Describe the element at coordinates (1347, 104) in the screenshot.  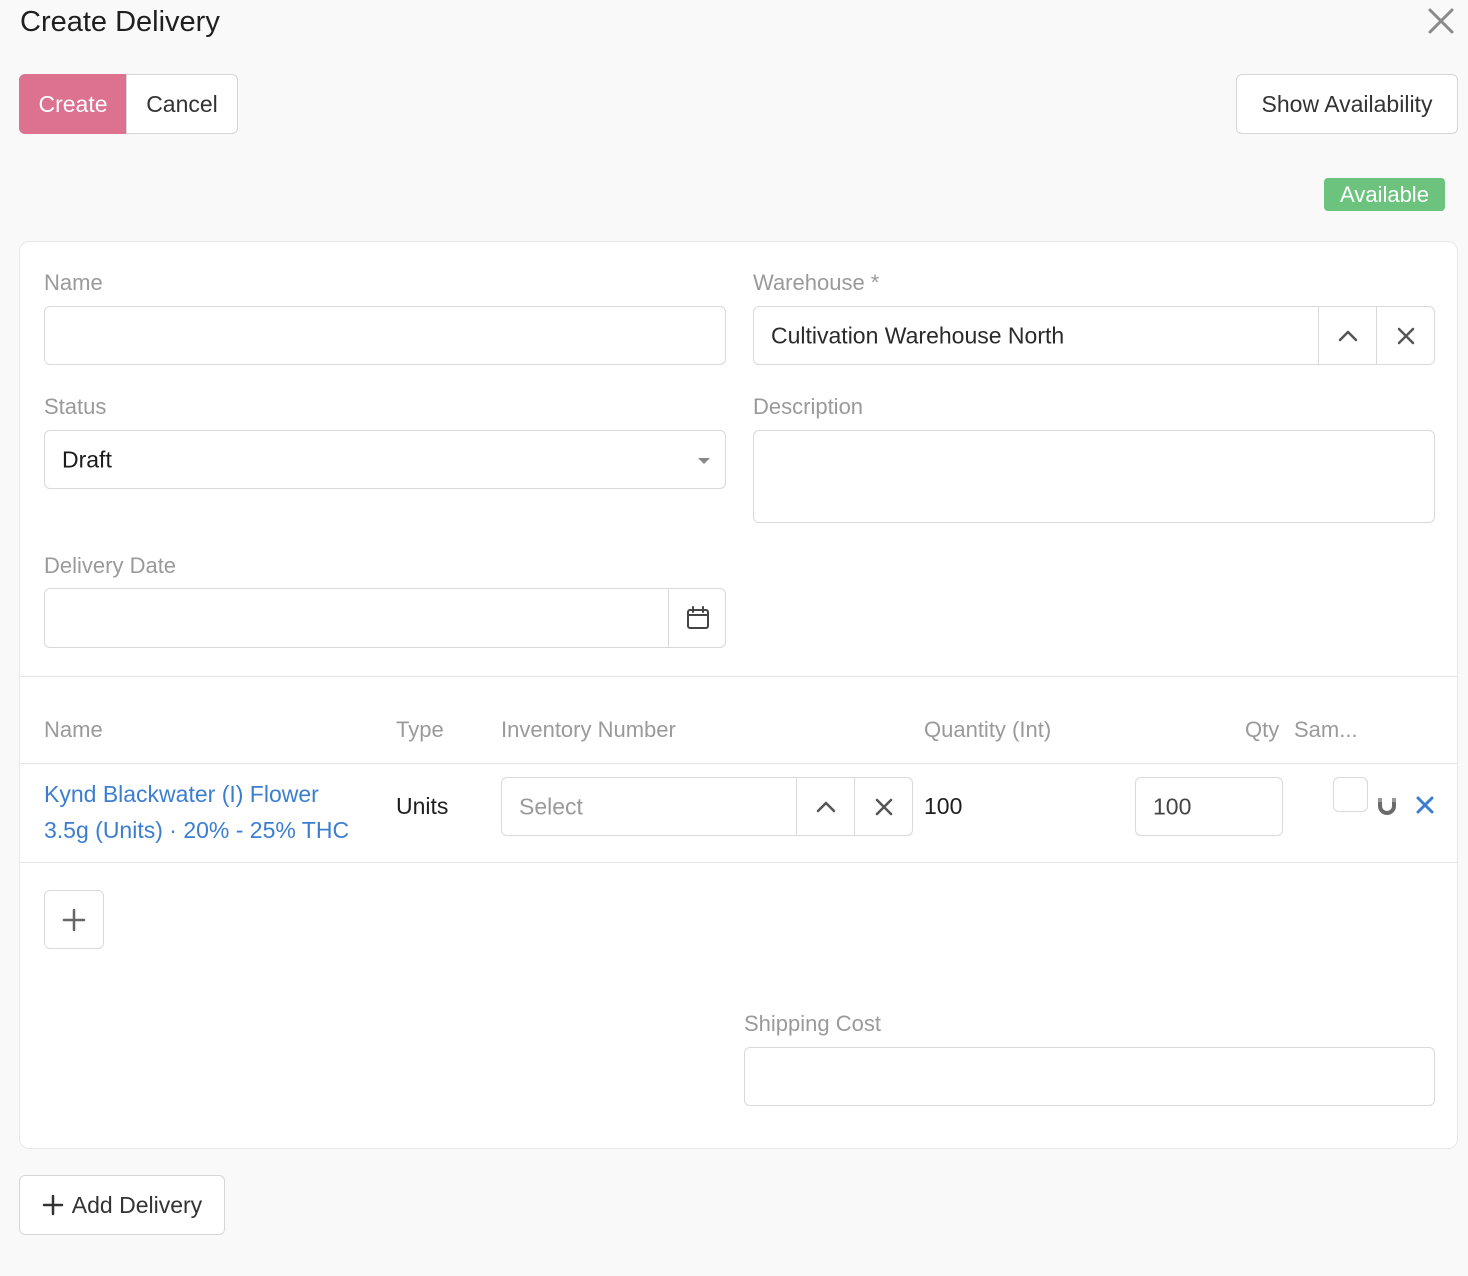
I see `show-availability-button: Show Availability` at that location.